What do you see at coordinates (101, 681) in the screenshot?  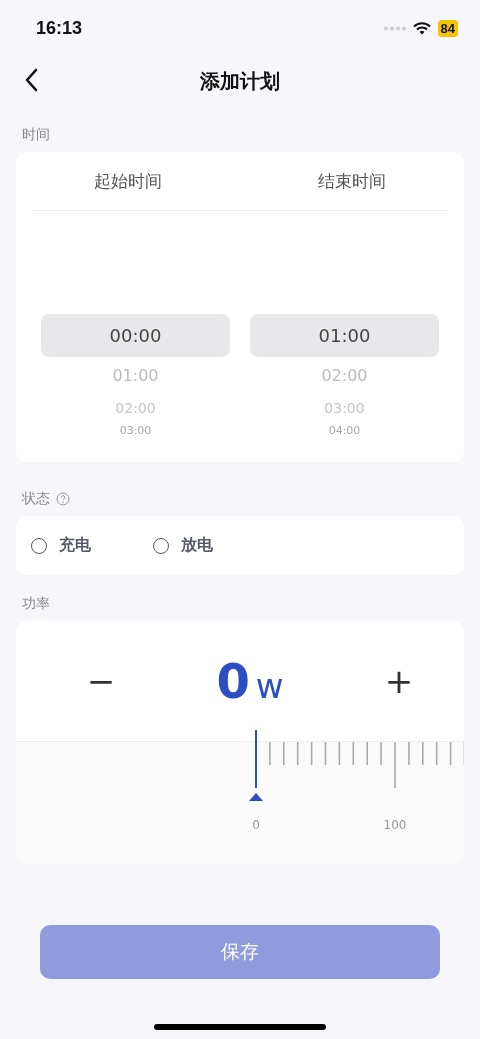 I see `minus-button: −` at bounding box center [101, 681].